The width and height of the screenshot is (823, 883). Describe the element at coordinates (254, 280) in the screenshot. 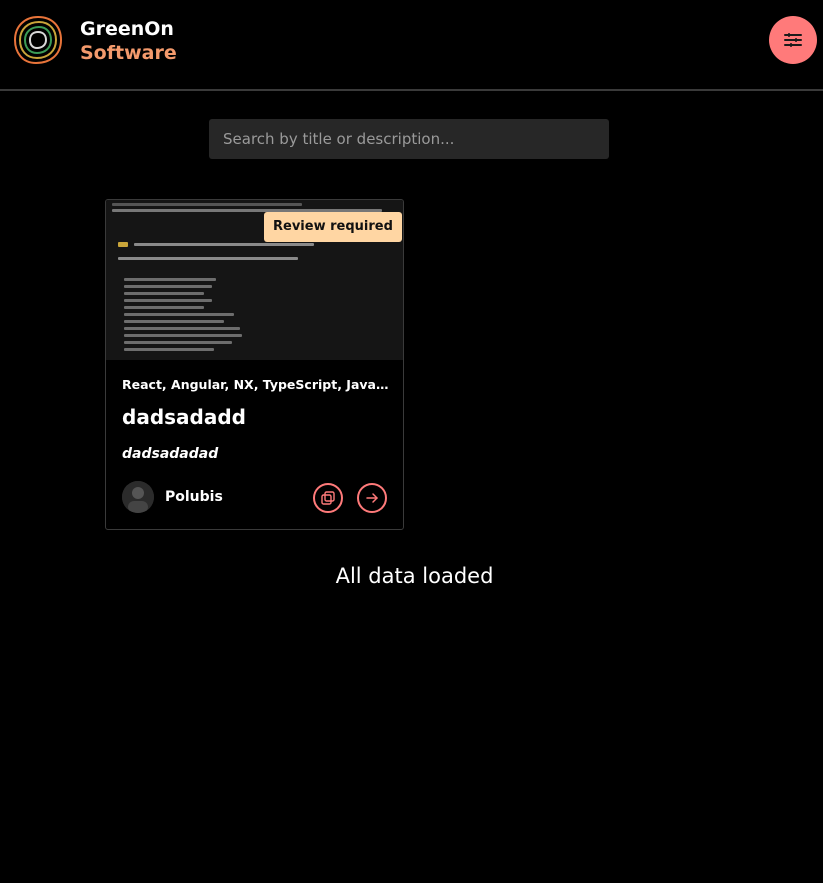

I see `article-thumbnail: Review required` at that location.